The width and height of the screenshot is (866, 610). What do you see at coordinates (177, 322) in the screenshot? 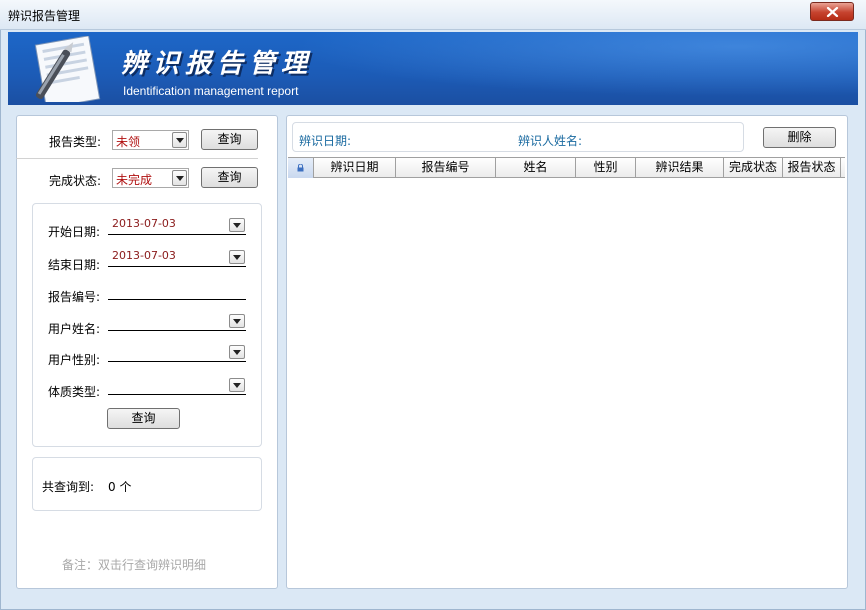
I see `user-name-select` at bounding box center [177, 322].